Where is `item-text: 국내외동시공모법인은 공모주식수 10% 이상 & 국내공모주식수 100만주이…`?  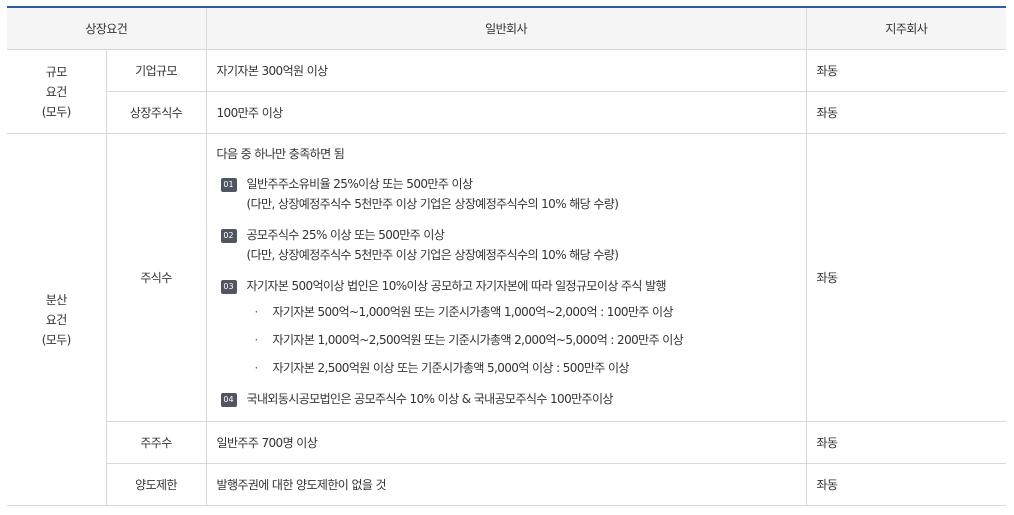
item-text: 국내외동시공모법인은 공모주식수 10% 이상 & 국내공모주식수 100만주이… is located at coordinates (430, 399).